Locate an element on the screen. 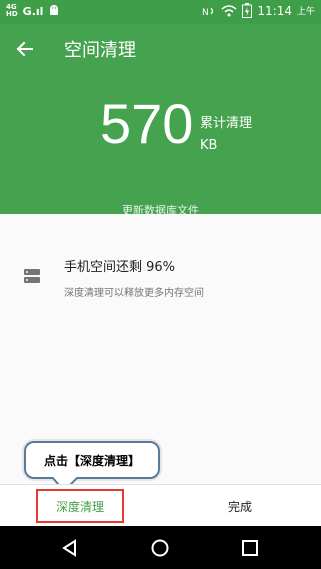  arrow-left-icon is located at coordinates (24, 49).